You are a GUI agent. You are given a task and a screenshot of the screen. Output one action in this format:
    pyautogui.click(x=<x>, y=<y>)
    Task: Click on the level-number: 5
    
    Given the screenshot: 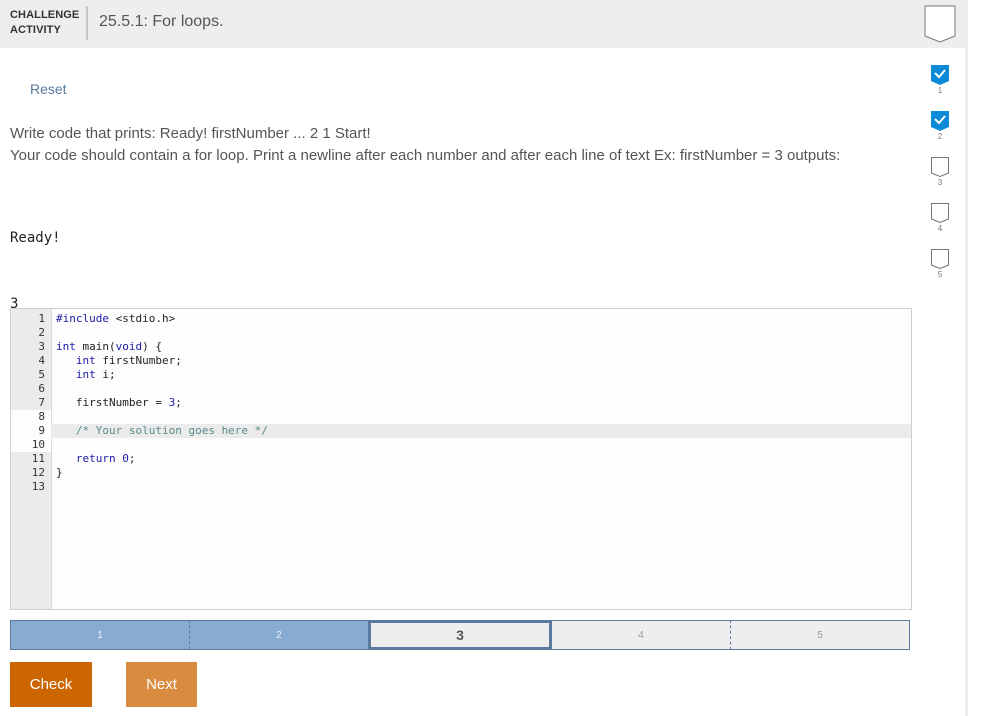 What is the action you would take?
    pyautogui.click(x=940, y=274)
    